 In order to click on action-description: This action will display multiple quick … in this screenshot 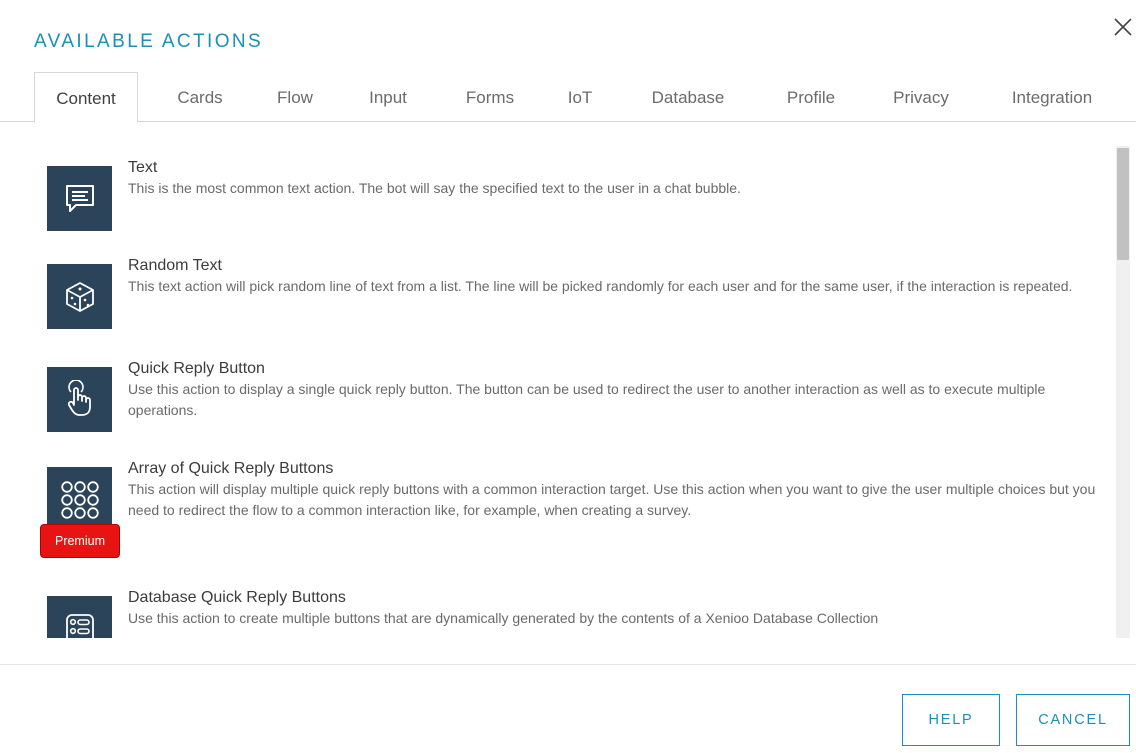, I will do `click(612, 499)`.